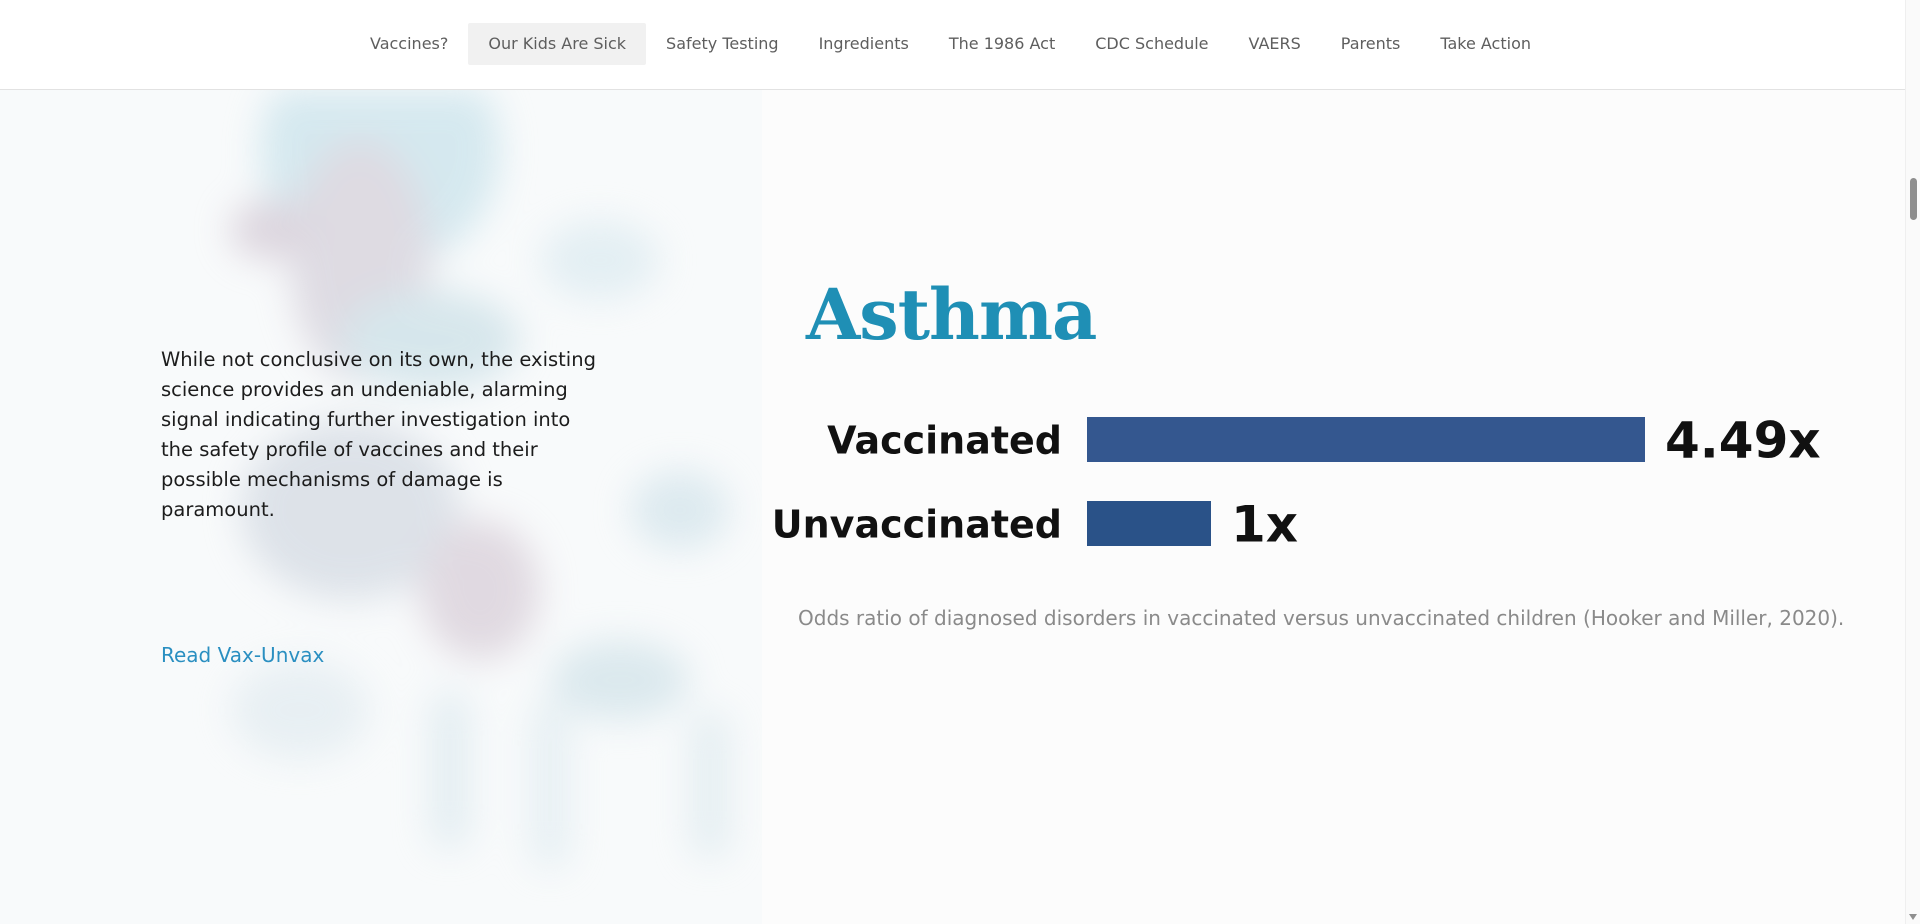 The height and width of the screenshot is (924, 1920). I want to click on category-label-vaccinated: Vaccinated, so click(944, 441).